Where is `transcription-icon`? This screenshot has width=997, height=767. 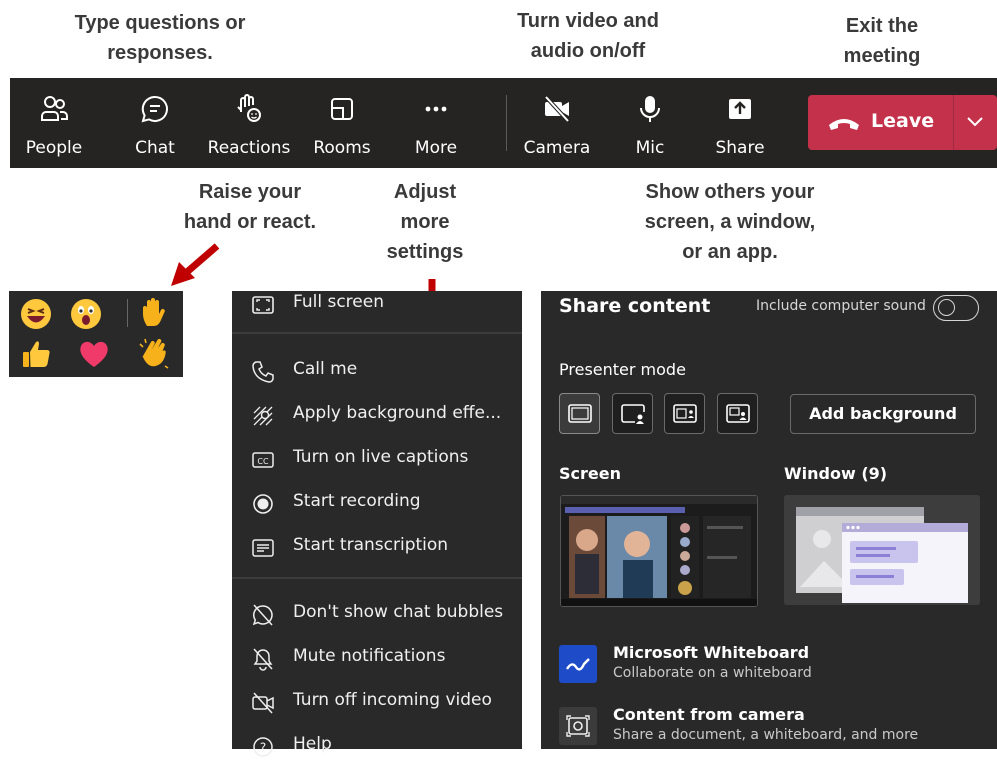
transcription-icon is located at coordinates (263, 548).